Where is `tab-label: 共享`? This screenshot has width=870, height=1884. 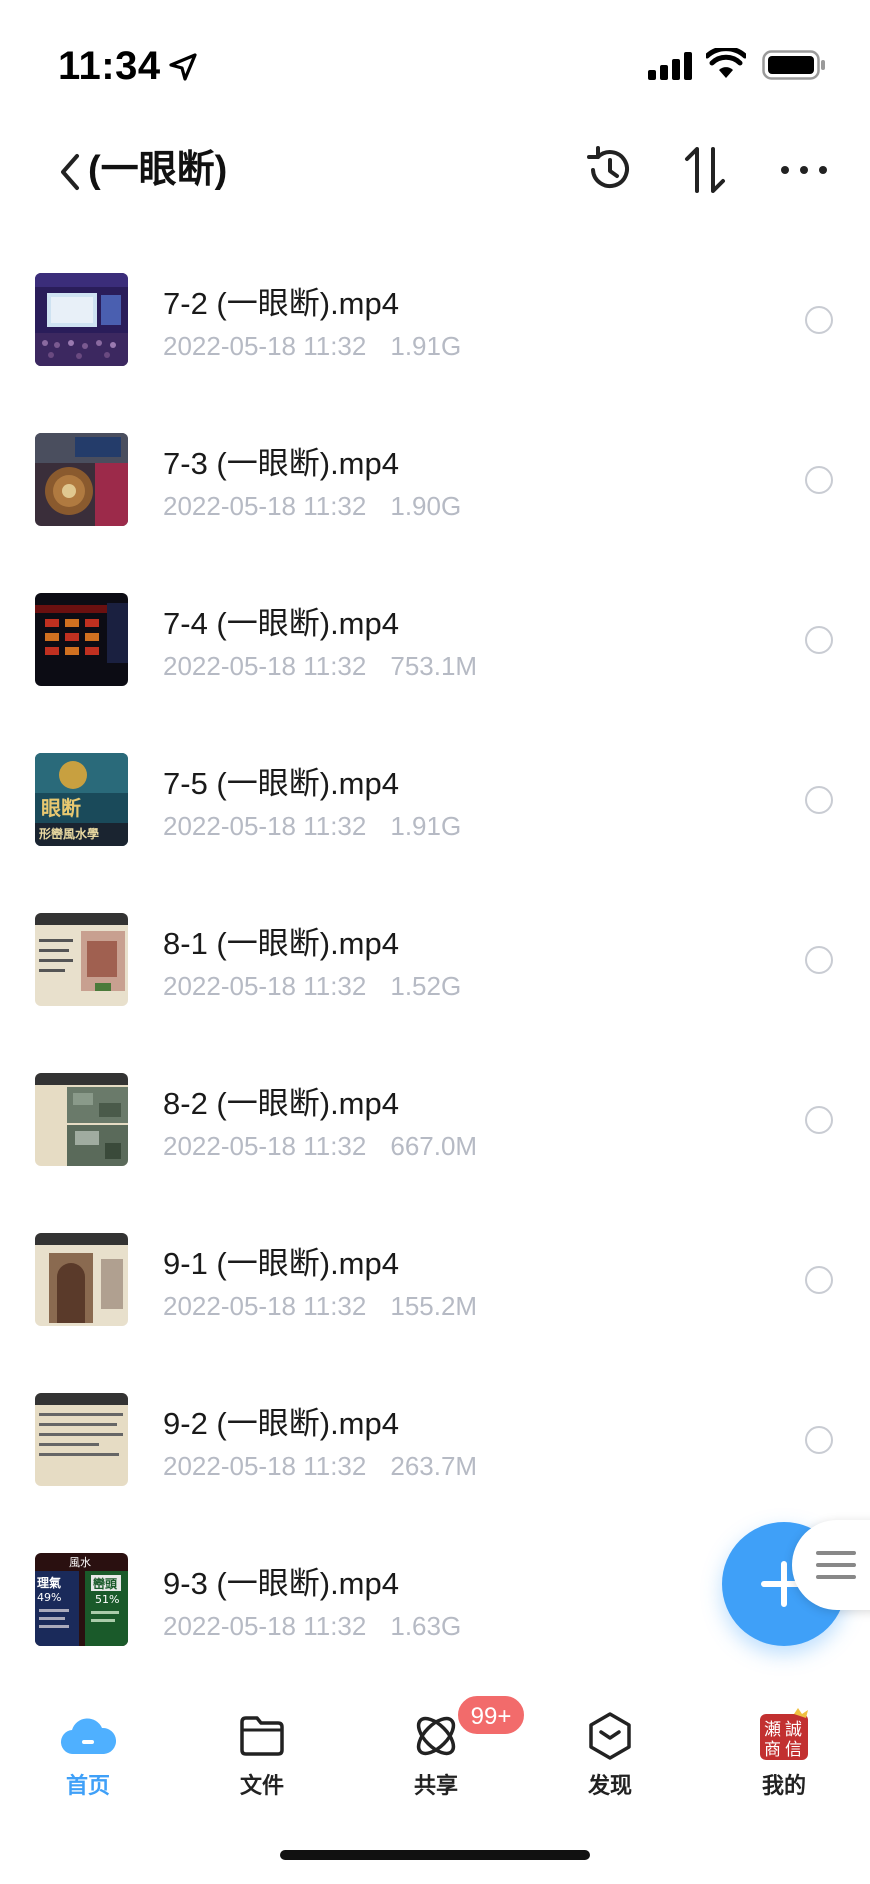 tab-label: 共享 is located at coordinates (435, 1785).